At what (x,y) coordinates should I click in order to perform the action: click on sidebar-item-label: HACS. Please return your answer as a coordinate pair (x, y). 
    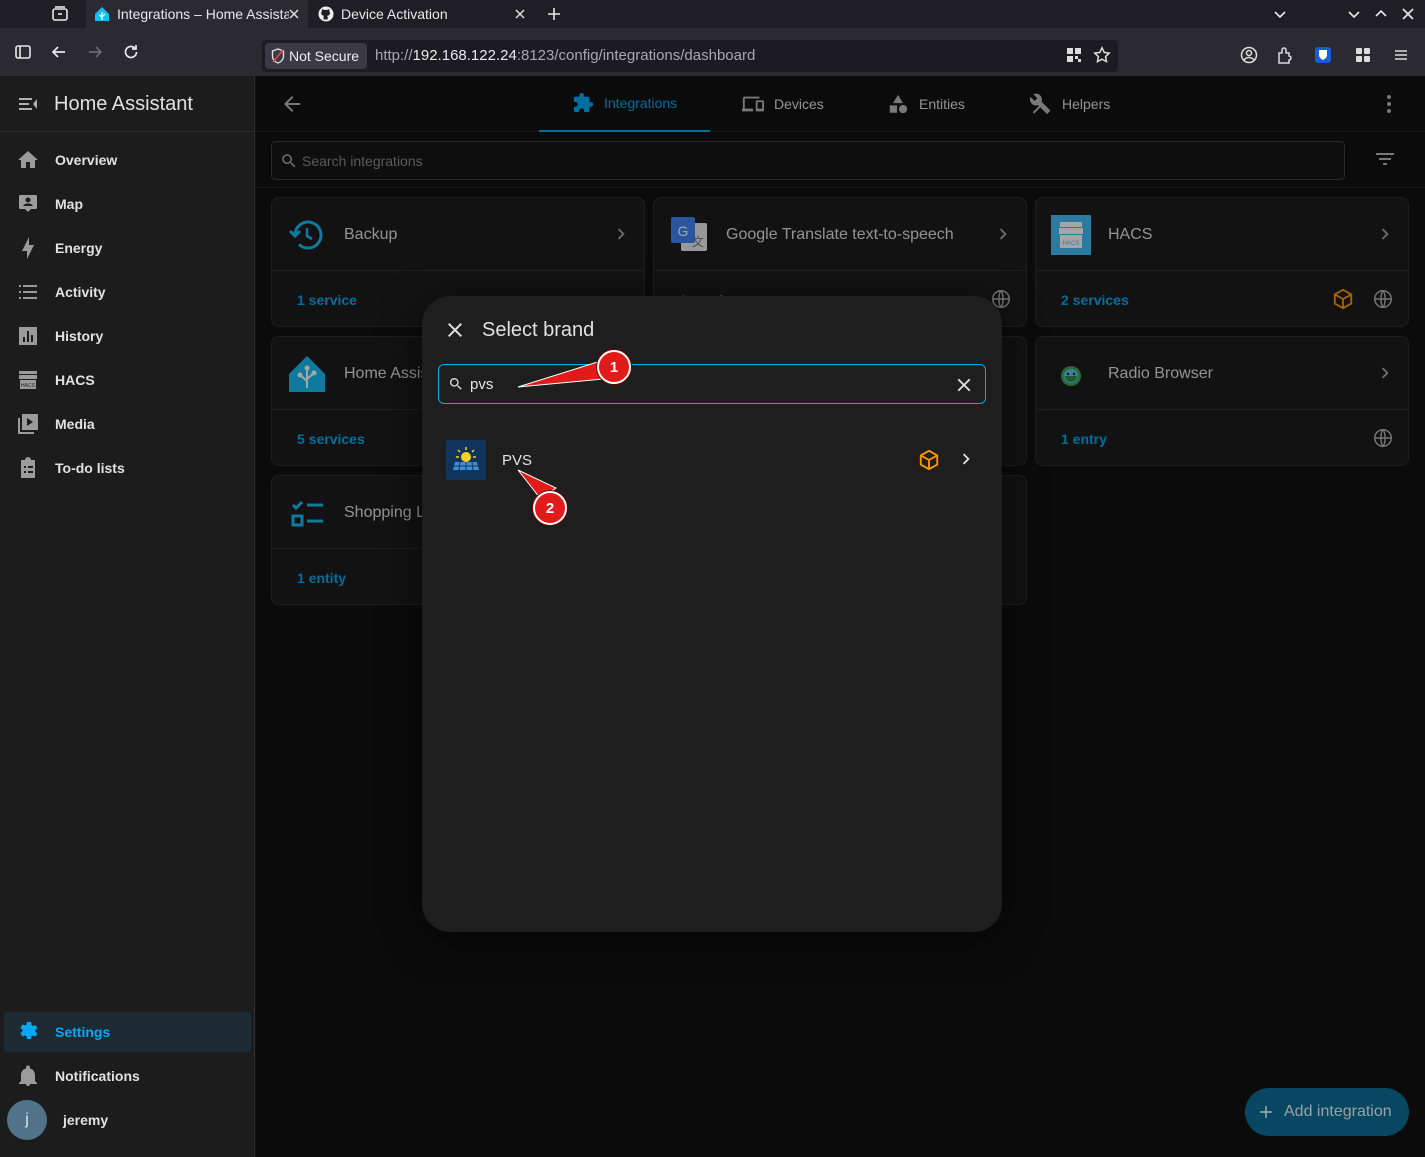
    Looking at the image, I should click on (75, 380).